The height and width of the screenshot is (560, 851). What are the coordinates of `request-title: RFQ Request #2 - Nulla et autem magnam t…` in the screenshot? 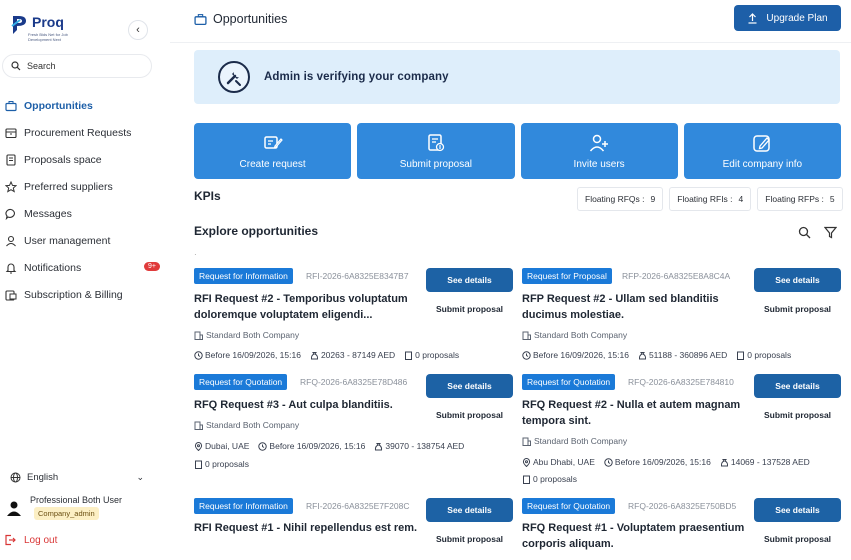 It's located at (634, 413).